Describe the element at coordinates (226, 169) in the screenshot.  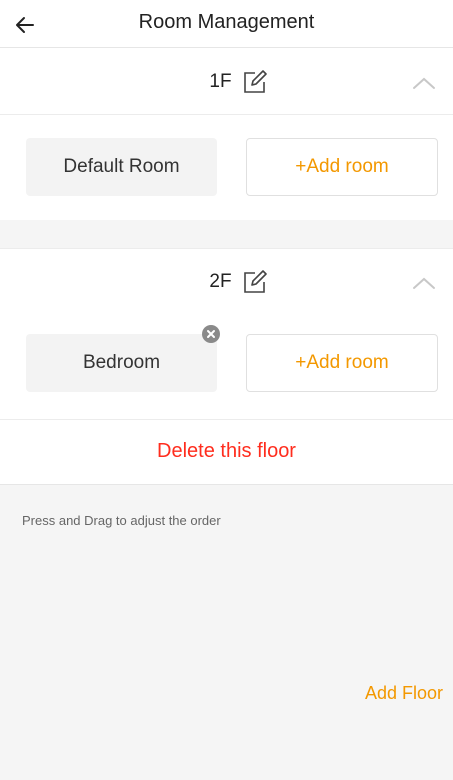
I see `rooms-1f: Default Room +Add room` at that location.